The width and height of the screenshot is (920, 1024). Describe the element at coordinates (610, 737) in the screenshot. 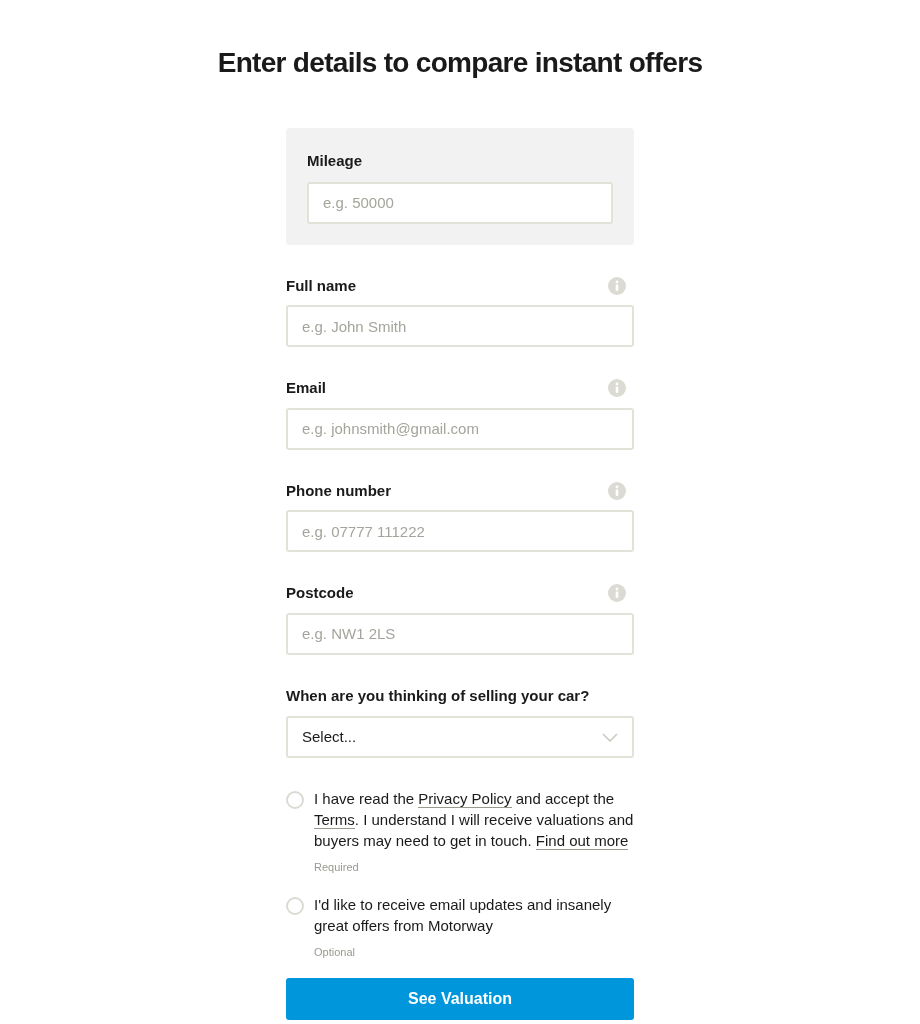

I see `chevron-down-icon` at that location.